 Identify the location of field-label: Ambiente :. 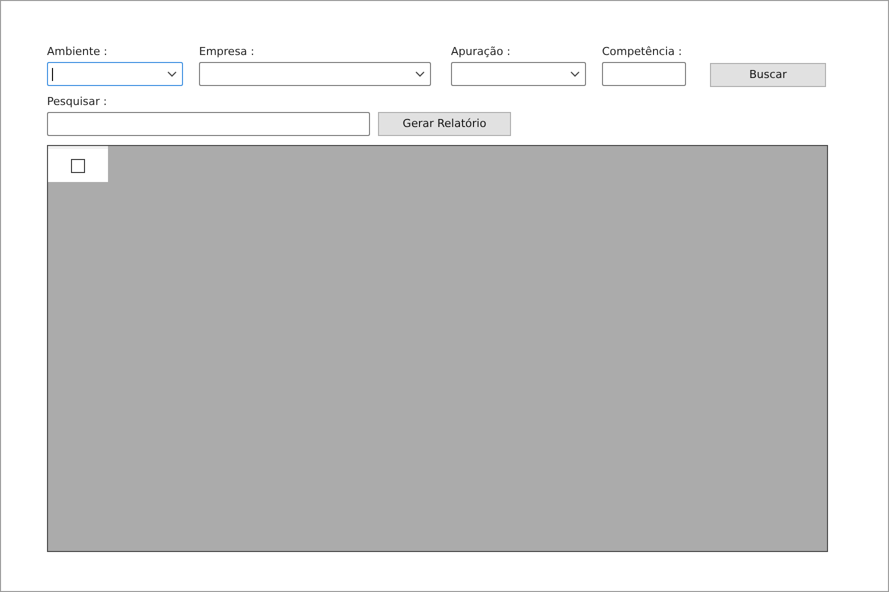
(77, 52).